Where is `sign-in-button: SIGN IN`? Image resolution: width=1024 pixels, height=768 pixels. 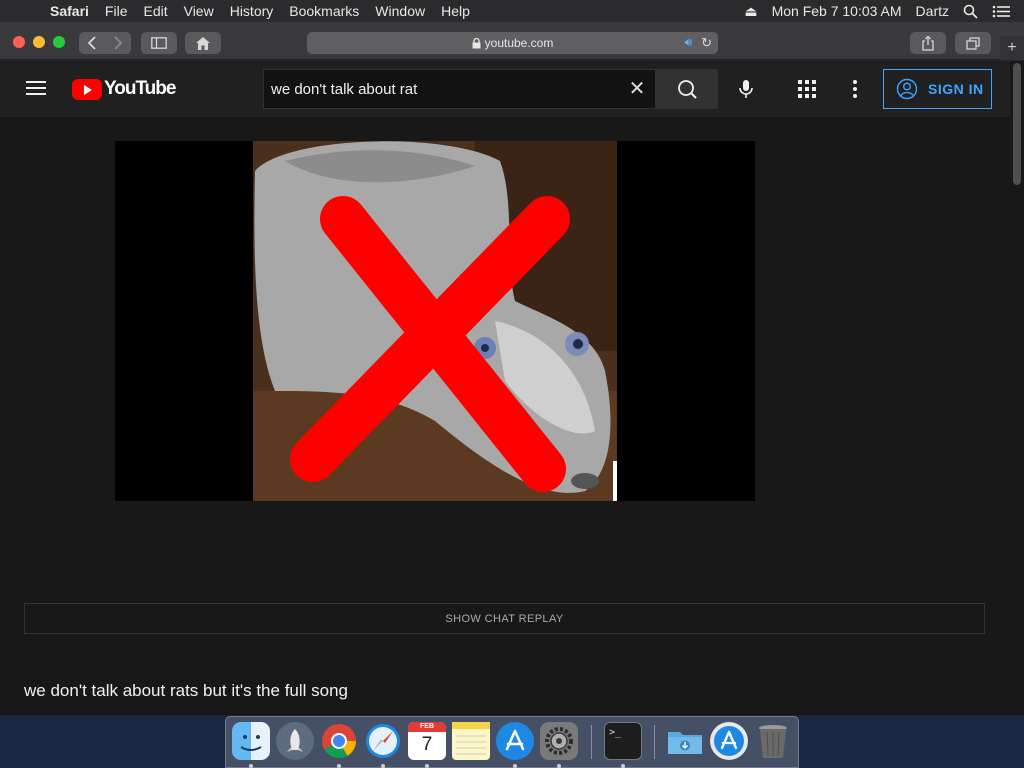
sign-in-button: SIGN IN is located at coordinates (937, 89).